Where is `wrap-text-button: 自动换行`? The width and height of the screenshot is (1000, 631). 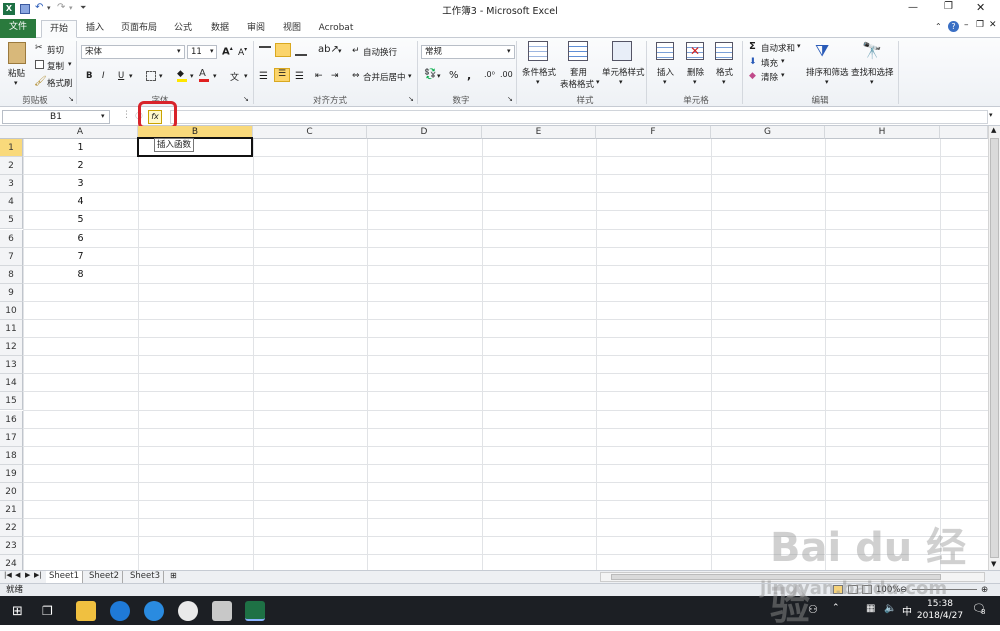
wrap-text-button: 自动换行 is located at coordinates (380, 52).